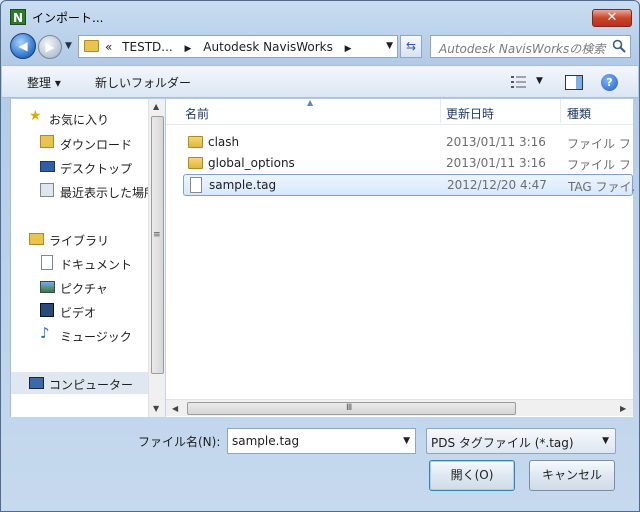 This screenshot has height=512, width=640. Describe the element at coordinates (266, 441) in the screenshot. I see `filename-value: sample.tag` at that location.